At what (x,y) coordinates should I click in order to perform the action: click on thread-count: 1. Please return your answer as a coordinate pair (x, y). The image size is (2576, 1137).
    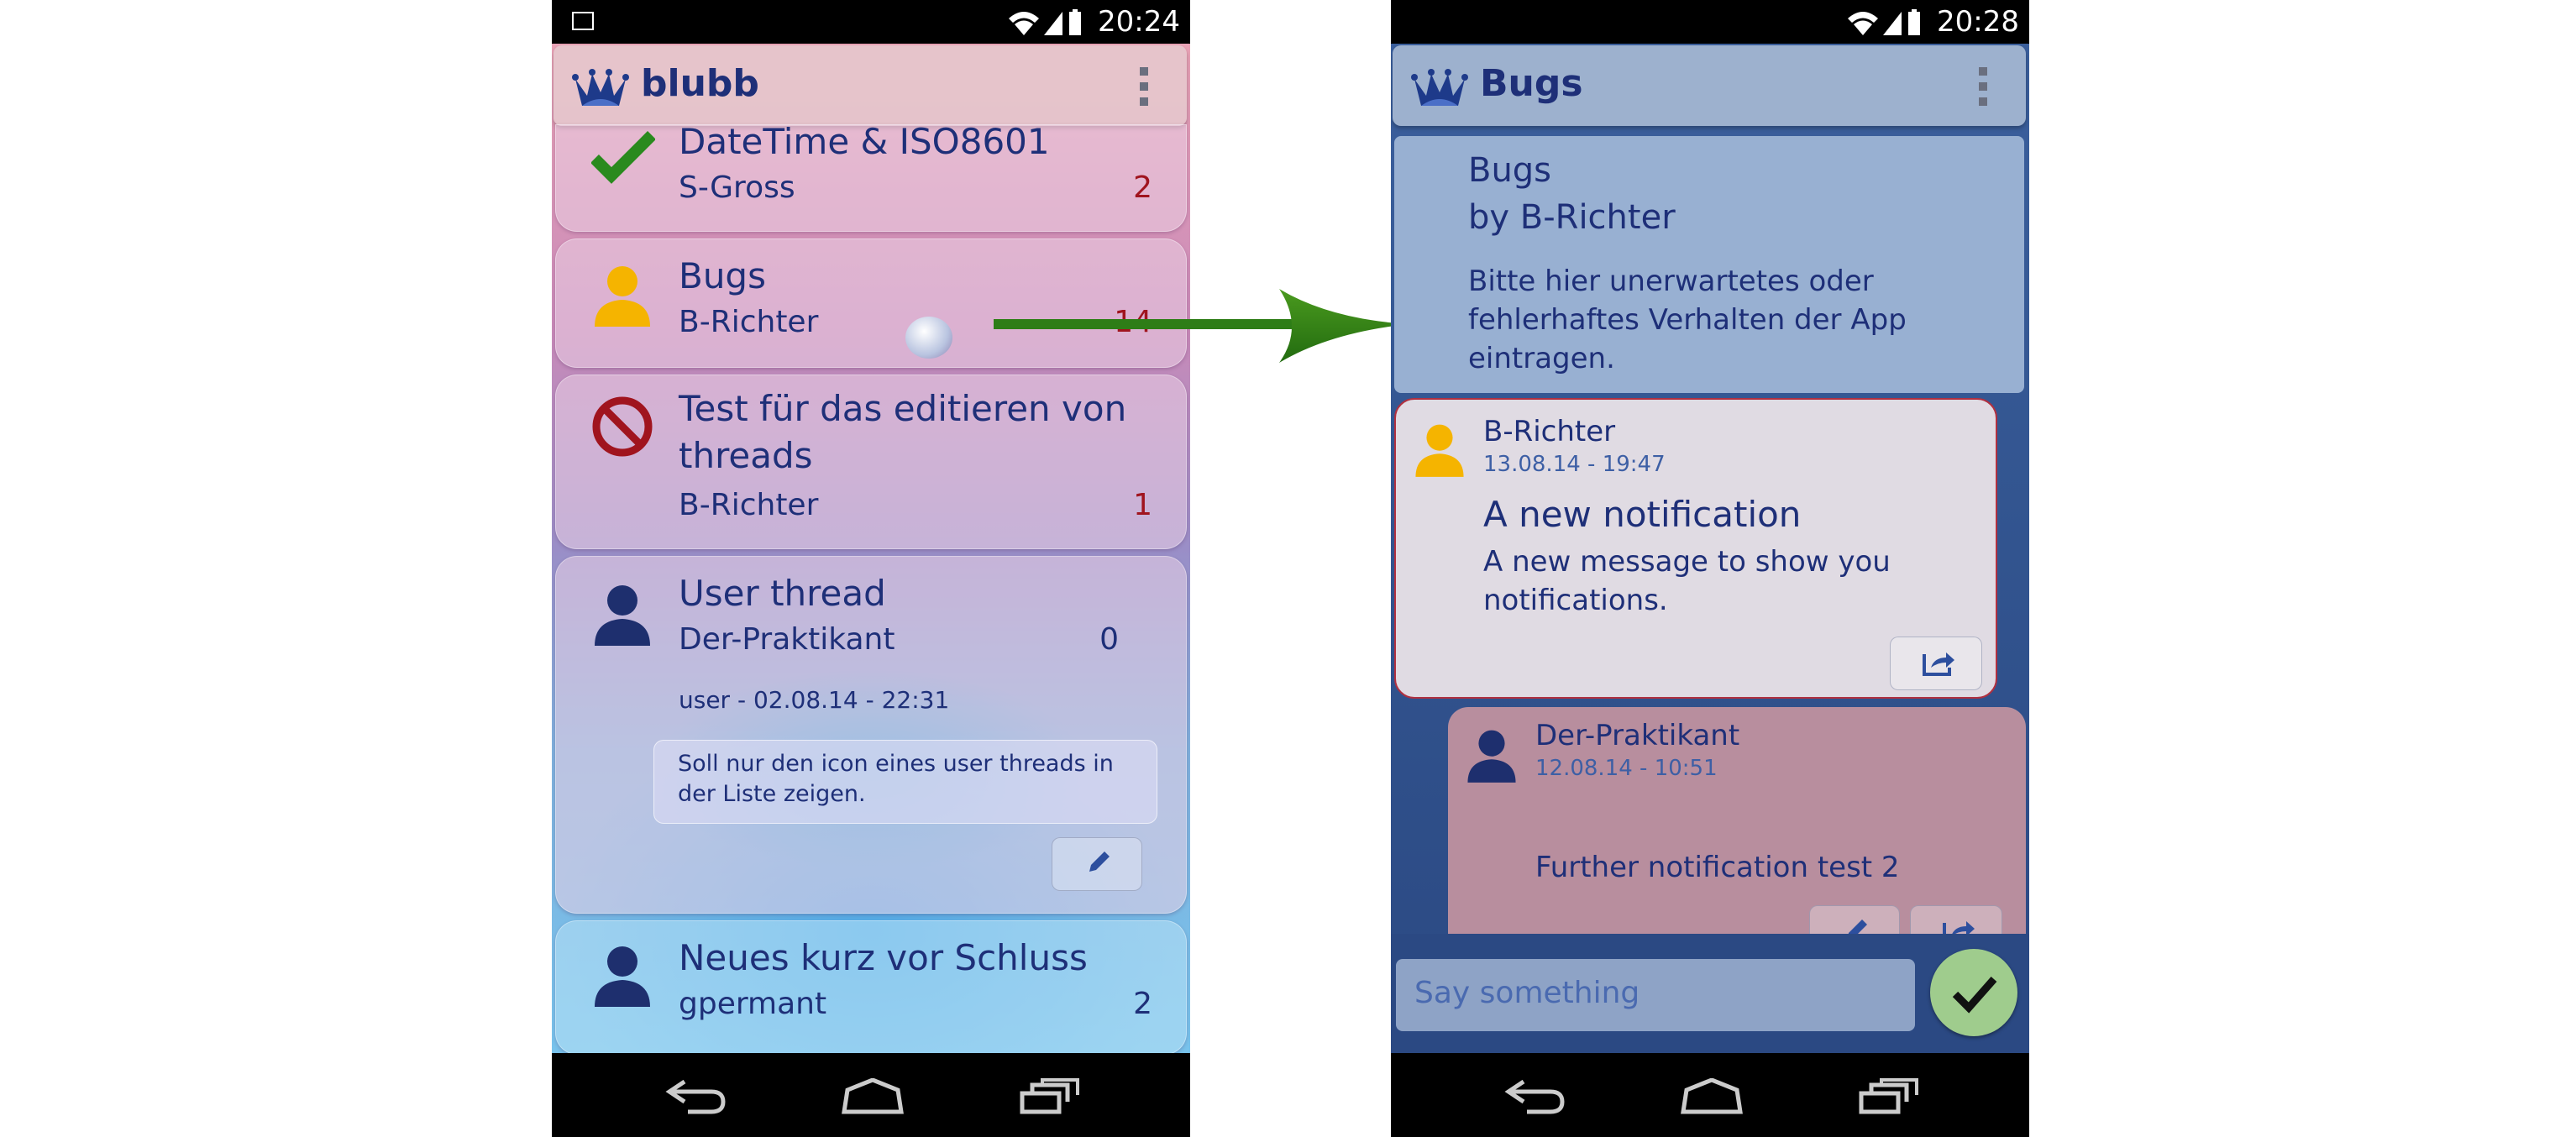
    Looking at the image, I should click on (1142, 505).